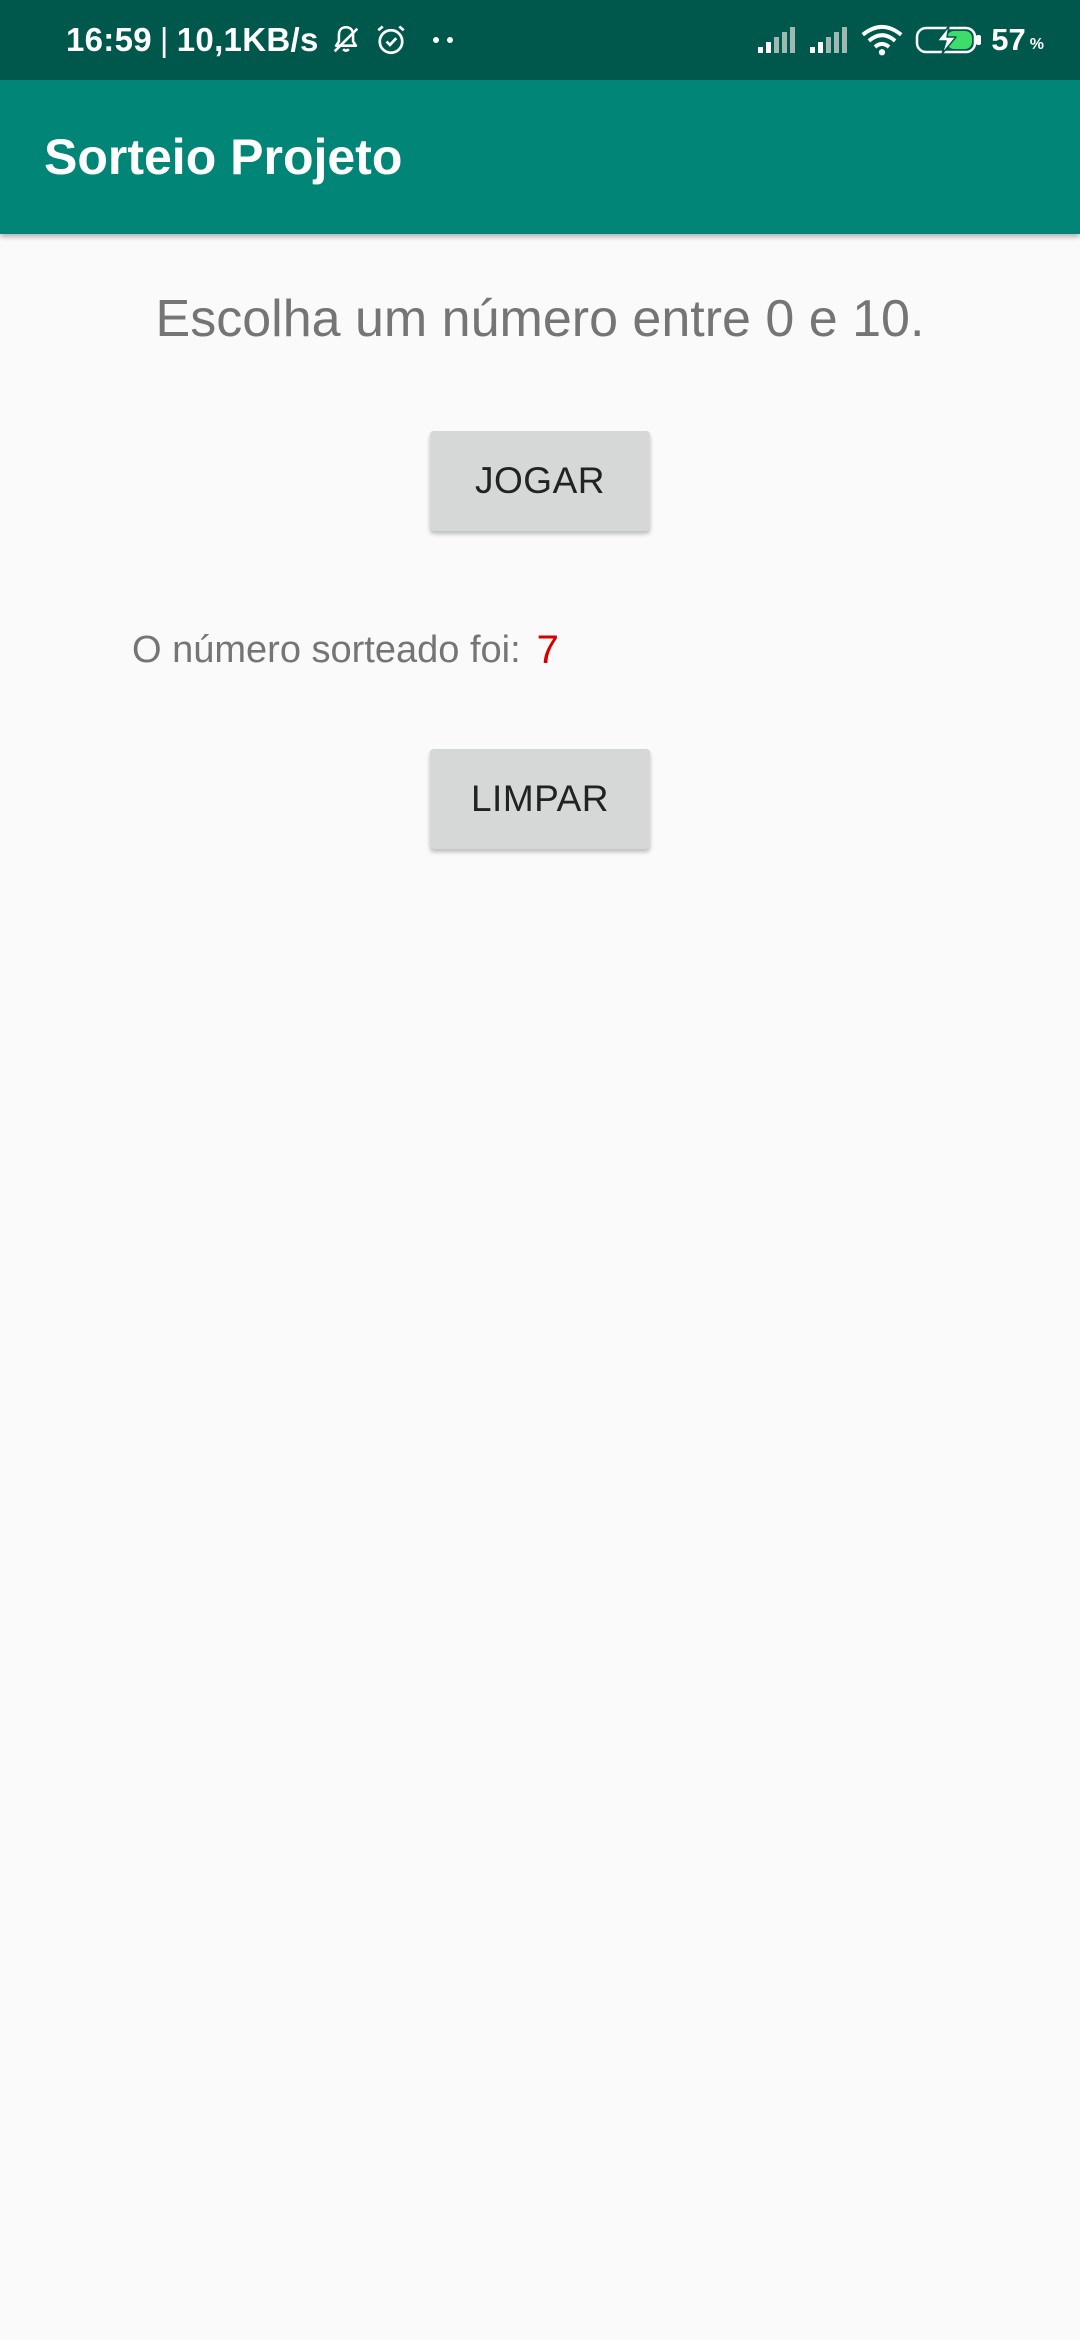 The width and height of the screenshot is (1080, 2340). Describe the element at coordinates (1036, 44) in the screenshot. I see `battery-percent-unit: %` at that location.